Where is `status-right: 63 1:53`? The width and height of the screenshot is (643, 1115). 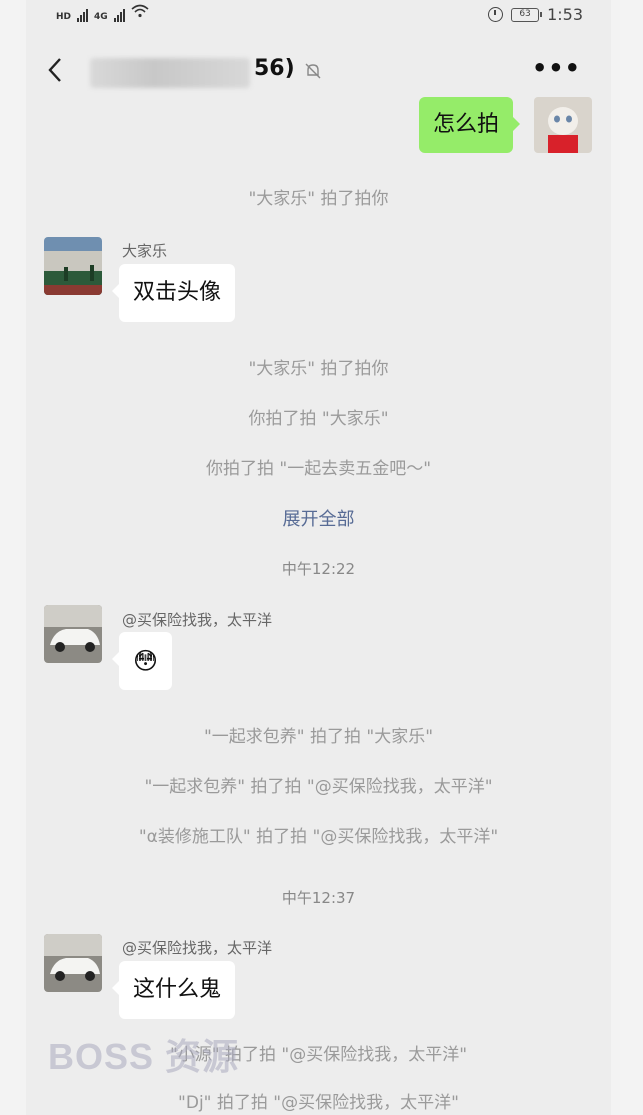 status-right: 63 1:53 is located at coordinates (535, 14).